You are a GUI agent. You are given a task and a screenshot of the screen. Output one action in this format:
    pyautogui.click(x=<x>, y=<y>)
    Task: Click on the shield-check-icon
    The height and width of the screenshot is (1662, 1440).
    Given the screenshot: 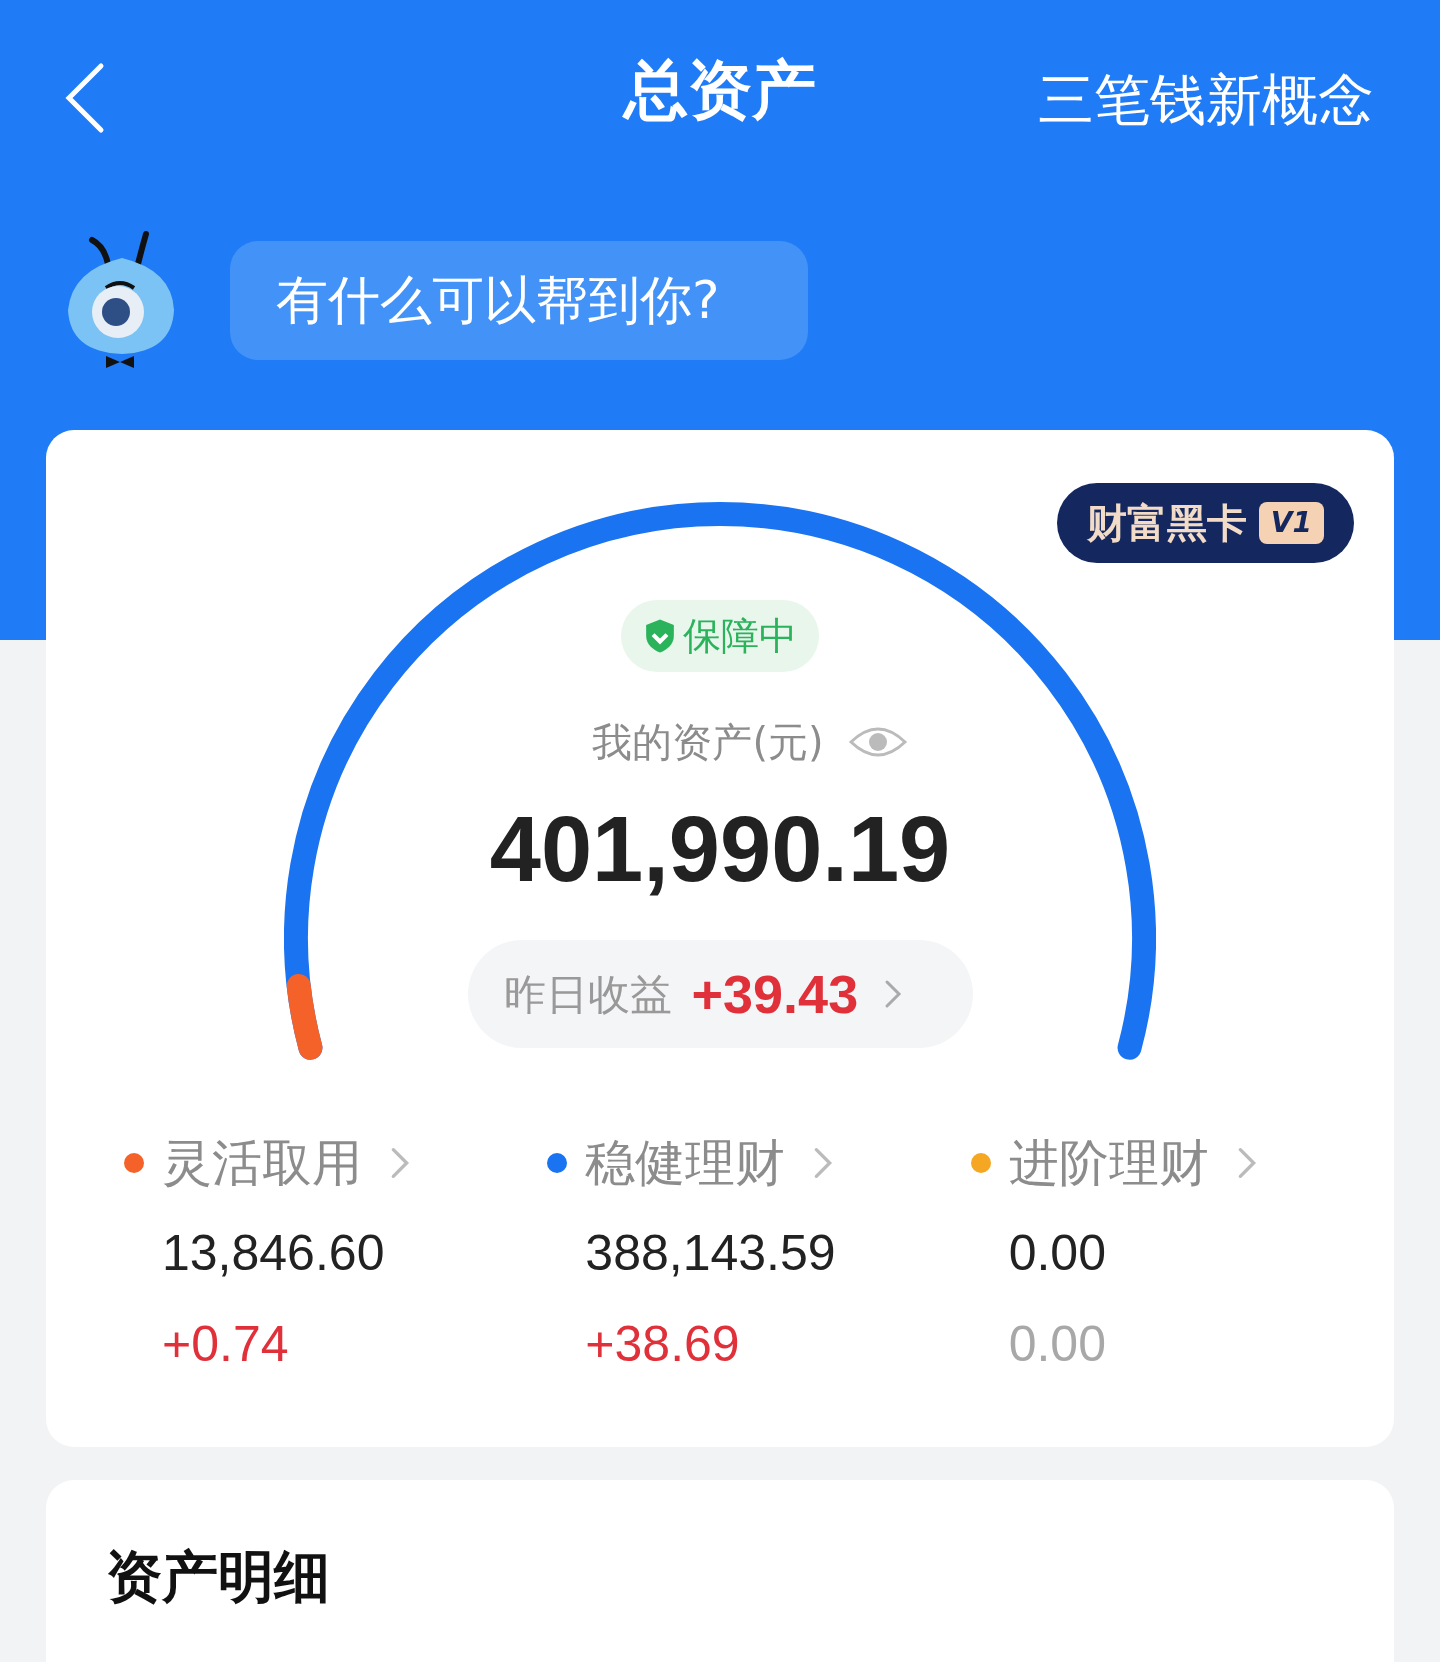 What is the action you would take?
    pyautogui.click(x=660, y=636)
    